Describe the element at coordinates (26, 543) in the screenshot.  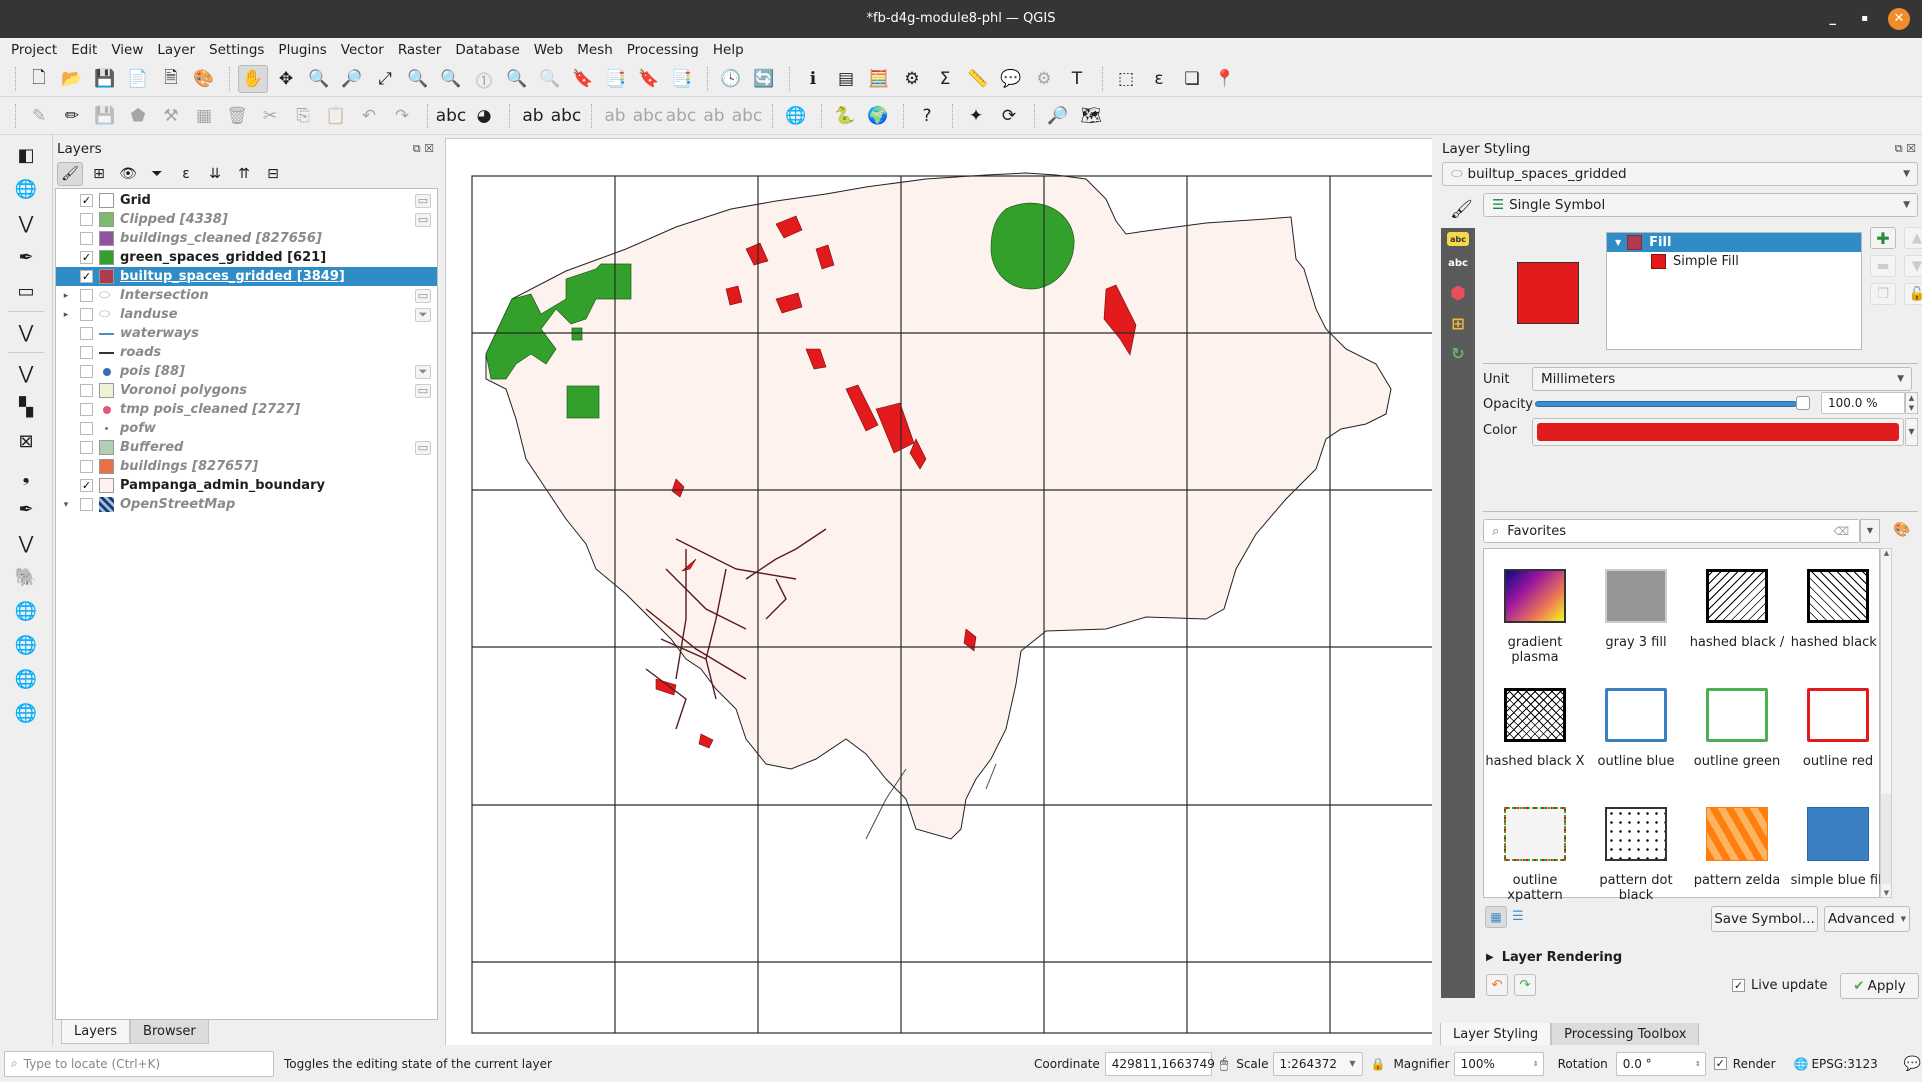
I see `add-virtual-layer-icon: ⋁` at that location.